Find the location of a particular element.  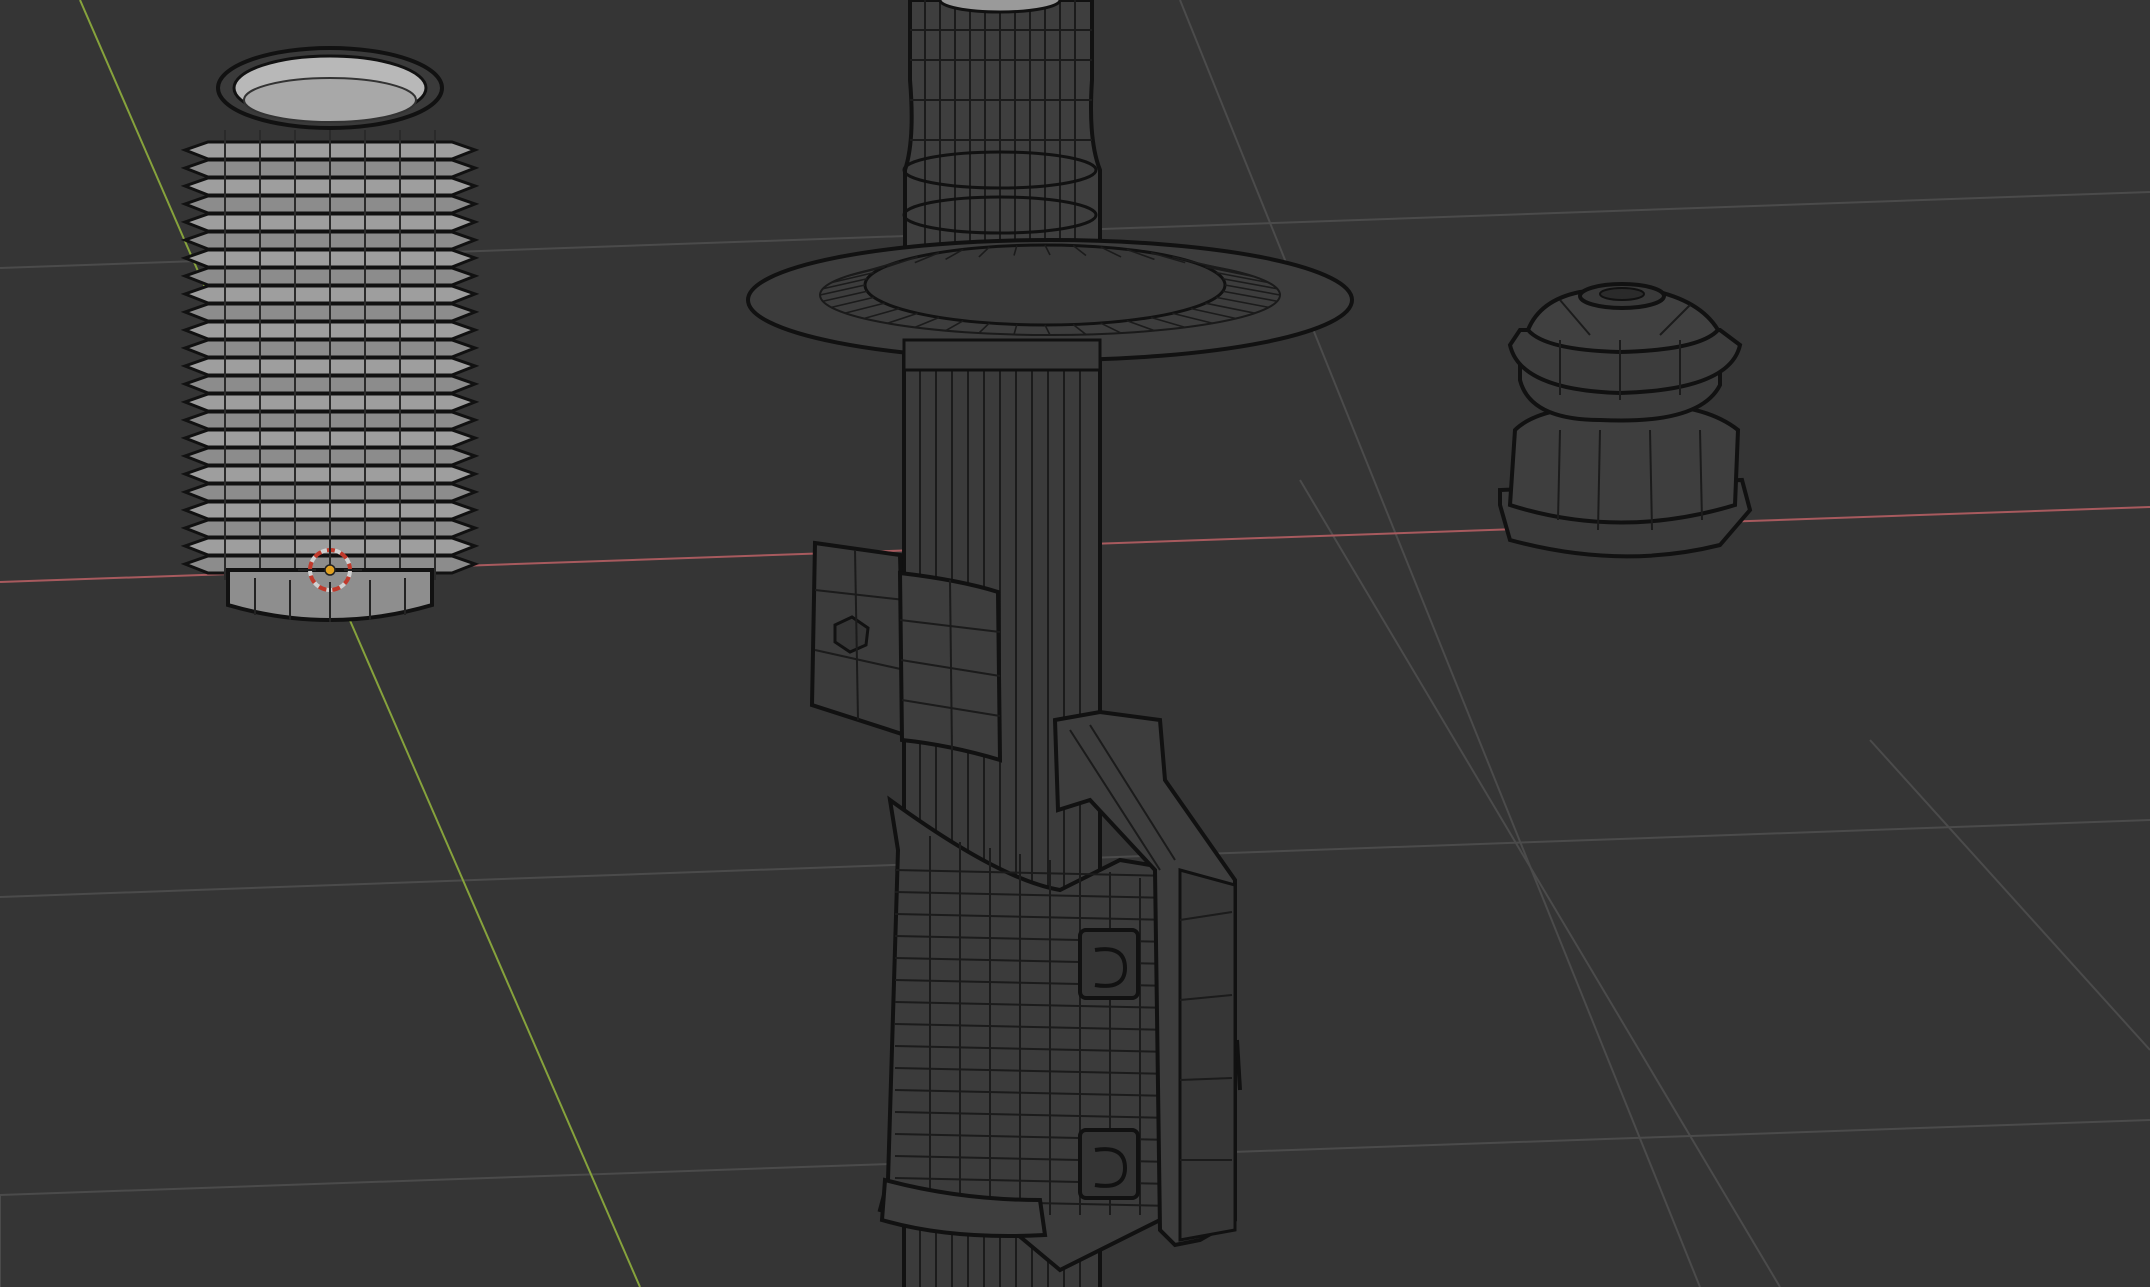

bump-stop-object is located at coordinates (1625, 420).